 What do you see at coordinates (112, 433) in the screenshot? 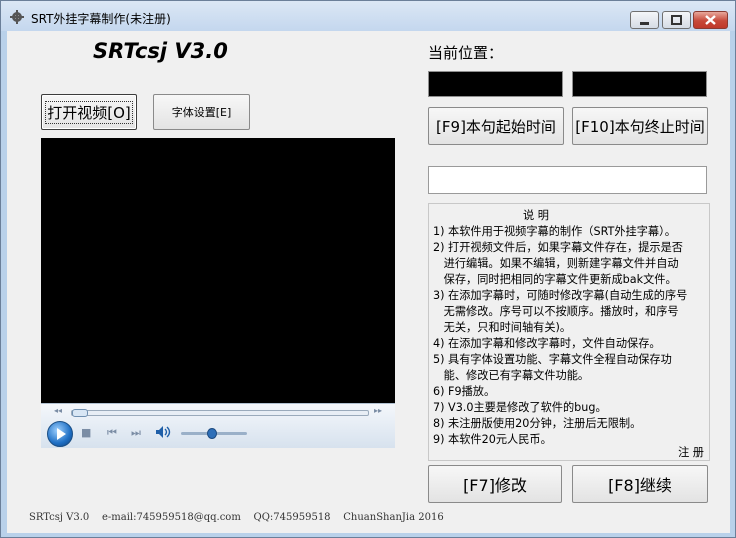
I see `previous-icon: ⏮` at bounding box center [112, 433].